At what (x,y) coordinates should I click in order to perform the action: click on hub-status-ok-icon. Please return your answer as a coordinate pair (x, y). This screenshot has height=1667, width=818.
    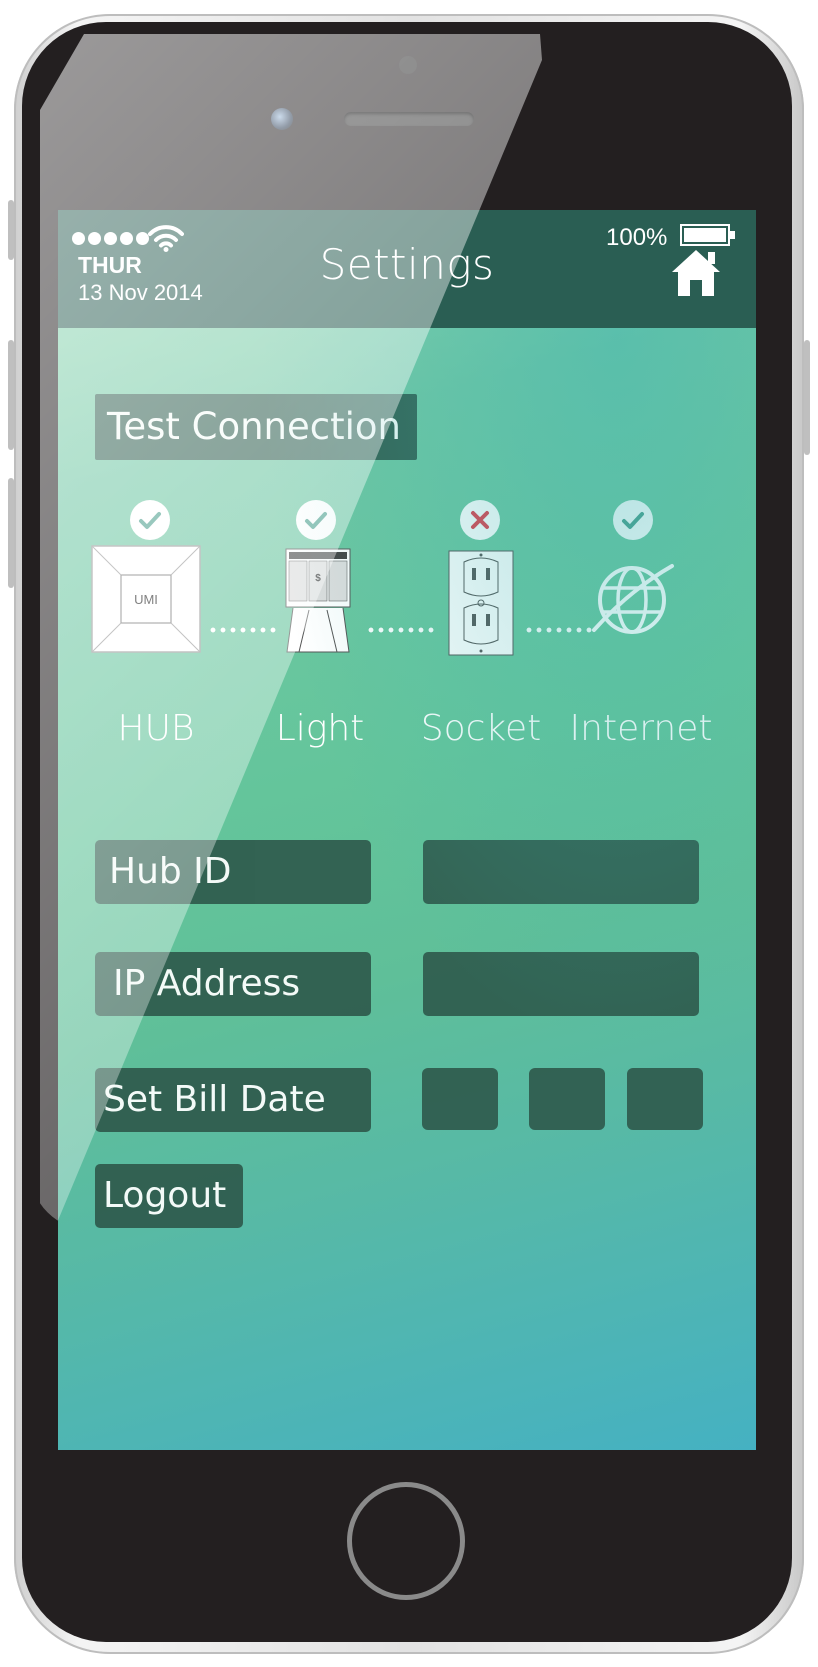
    Looking at the image, I should click on (150, 520).